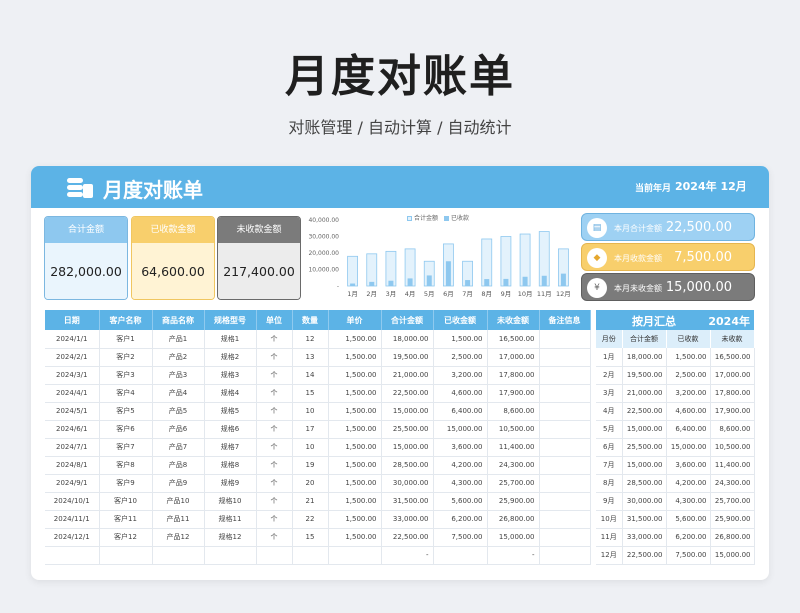  I want to click on table-cell: 产品9, so click(178, 483).